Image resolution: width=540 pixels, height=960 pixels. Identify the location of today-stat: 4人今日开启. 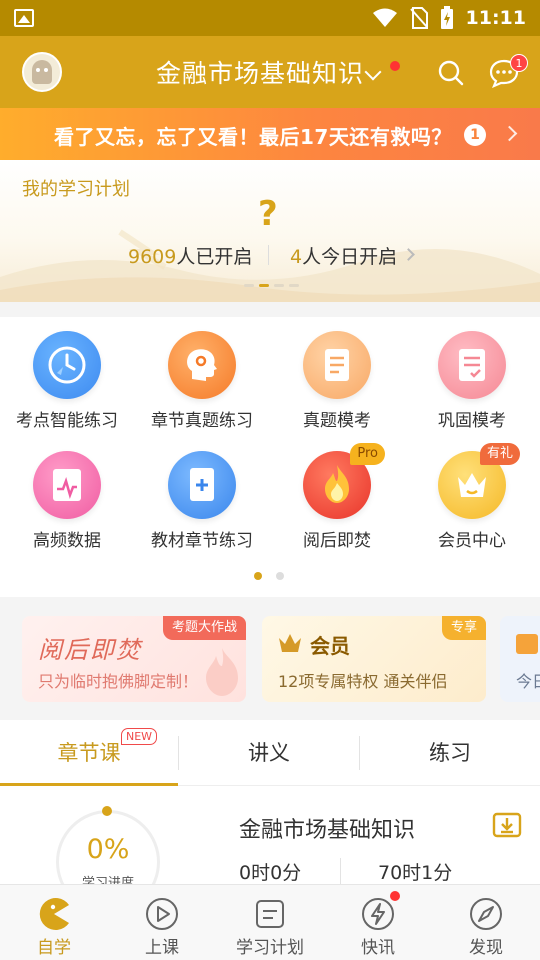
(343, 255).